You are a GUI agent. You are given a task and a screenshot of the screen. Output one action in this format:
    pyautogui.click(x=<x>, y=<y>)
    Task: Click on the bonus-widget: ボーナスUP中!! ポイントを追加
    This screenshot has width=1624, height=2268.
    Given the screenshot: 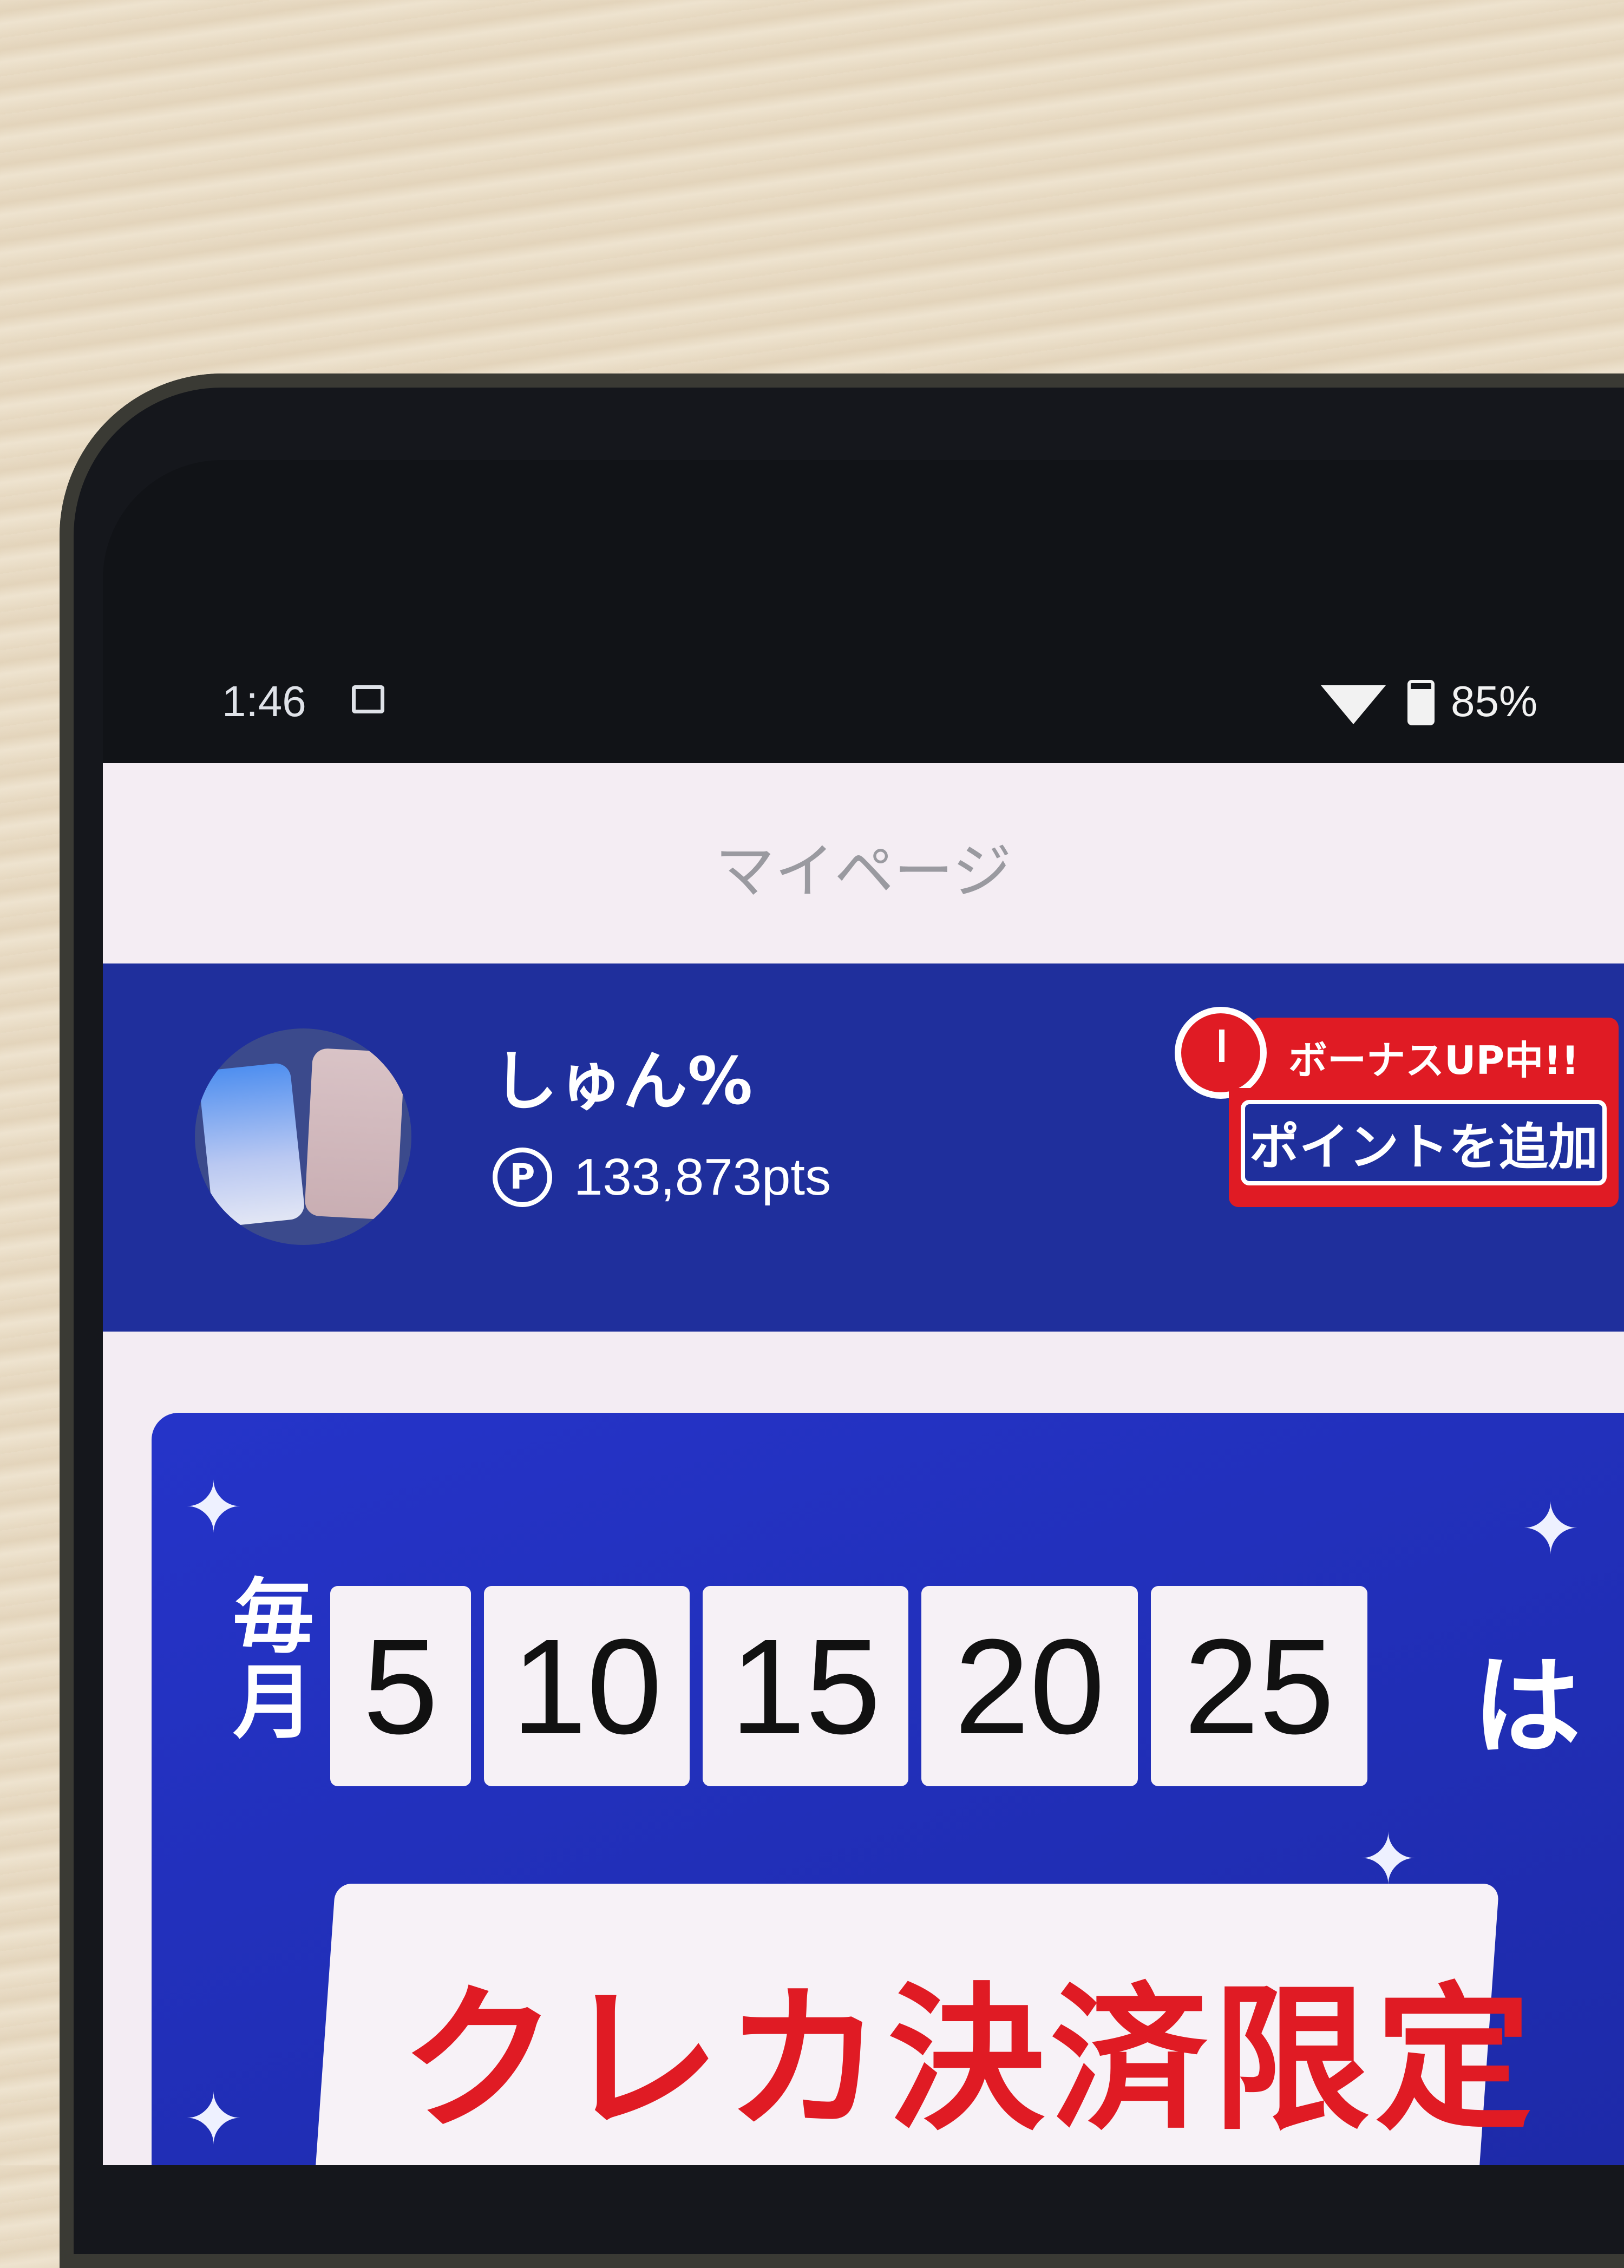 What is the action you would take?
    pyautogui.click(x=1397, y=1121)
    